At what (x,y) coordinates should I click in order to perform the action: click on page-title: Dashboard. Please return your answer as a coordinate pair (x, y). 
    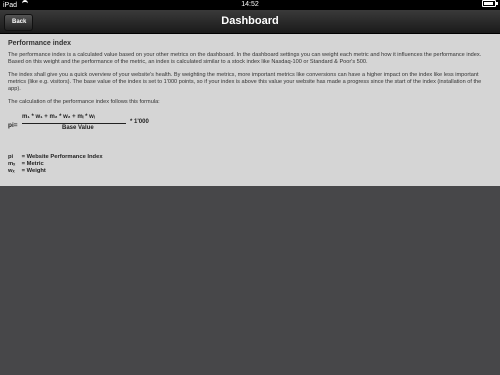
    Looking at the image, I should click on (250, 21).